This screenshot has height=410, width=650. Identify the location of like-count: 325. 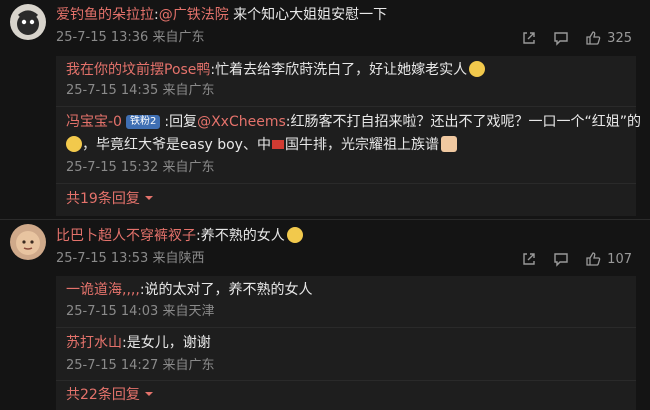
(619, 38).